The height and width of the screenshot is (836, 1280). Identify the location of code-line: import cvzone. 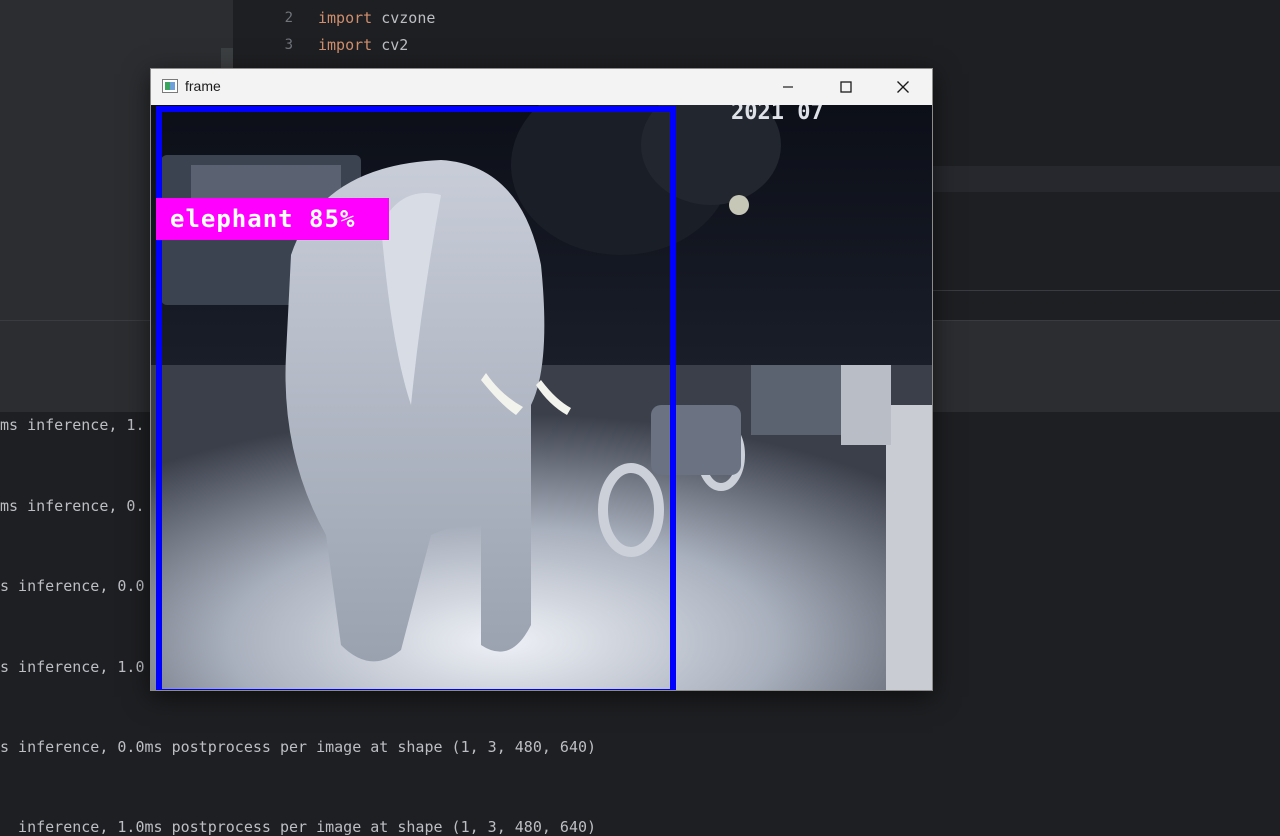
(376, 18).